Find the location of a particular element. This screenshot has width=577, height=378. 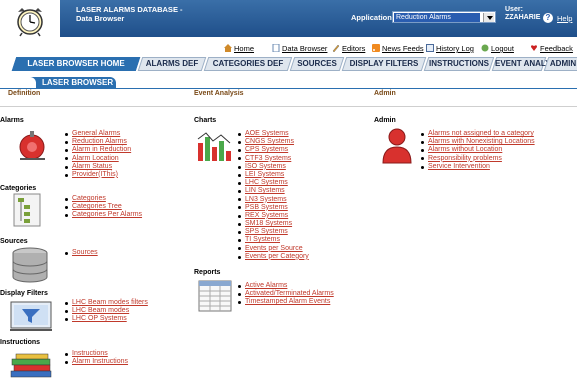

link-chart-ti: TI Systems is located at coordinates (262, 239).